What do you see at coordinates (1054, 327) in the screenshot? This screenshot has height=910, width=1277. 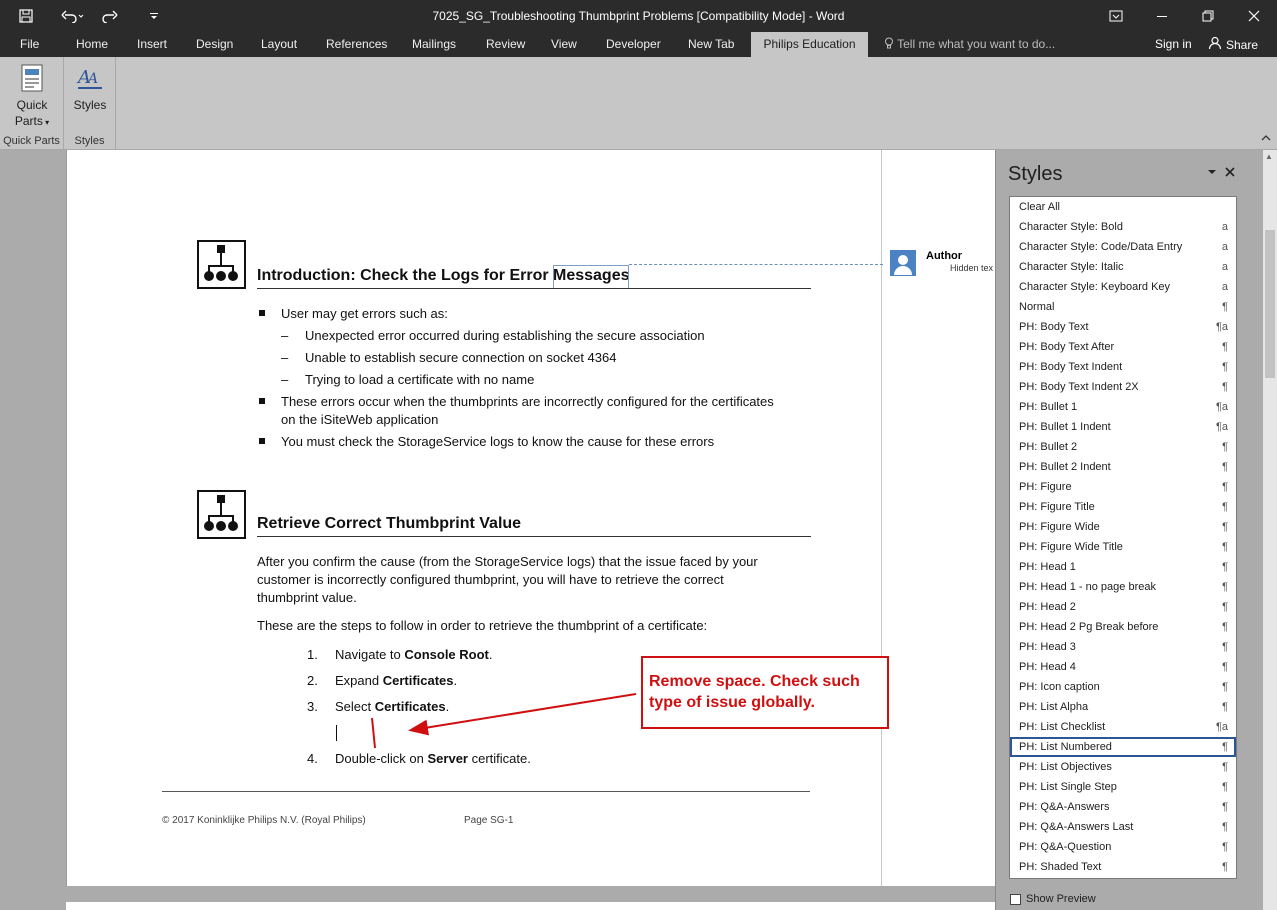 I see `style-item-label: PH: Body Text` at bounding box center [1054, 327].